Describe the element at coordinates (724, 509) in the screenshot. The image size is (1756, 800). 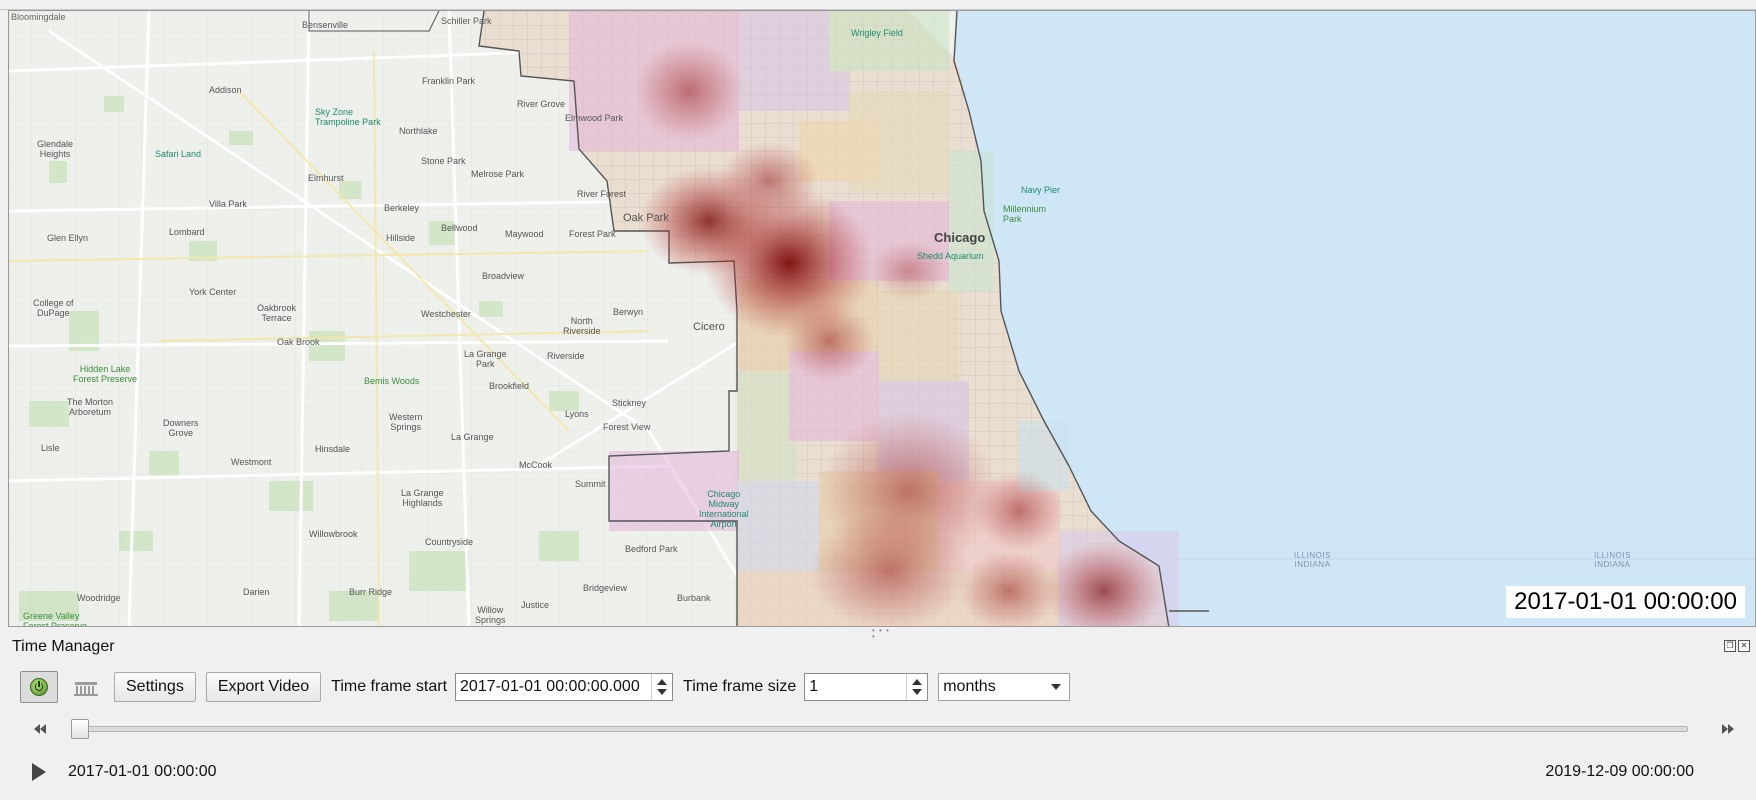
I see `poi-chicago-midway: Chicago Midway International Airport` at that location.